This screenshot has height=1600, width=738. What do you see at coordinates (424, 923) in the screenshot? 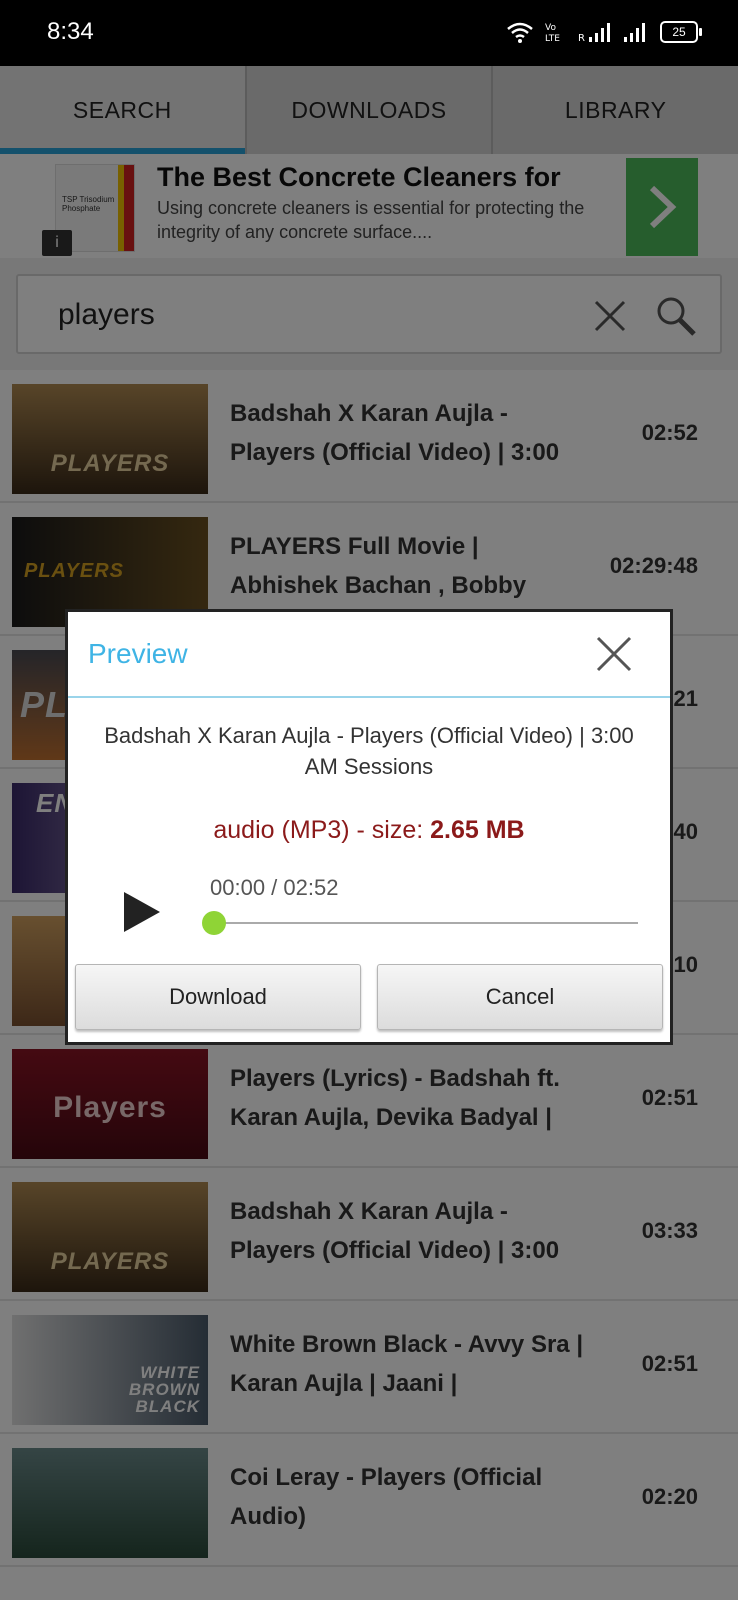
I see `seek-track` at bounding box center [424, 923].